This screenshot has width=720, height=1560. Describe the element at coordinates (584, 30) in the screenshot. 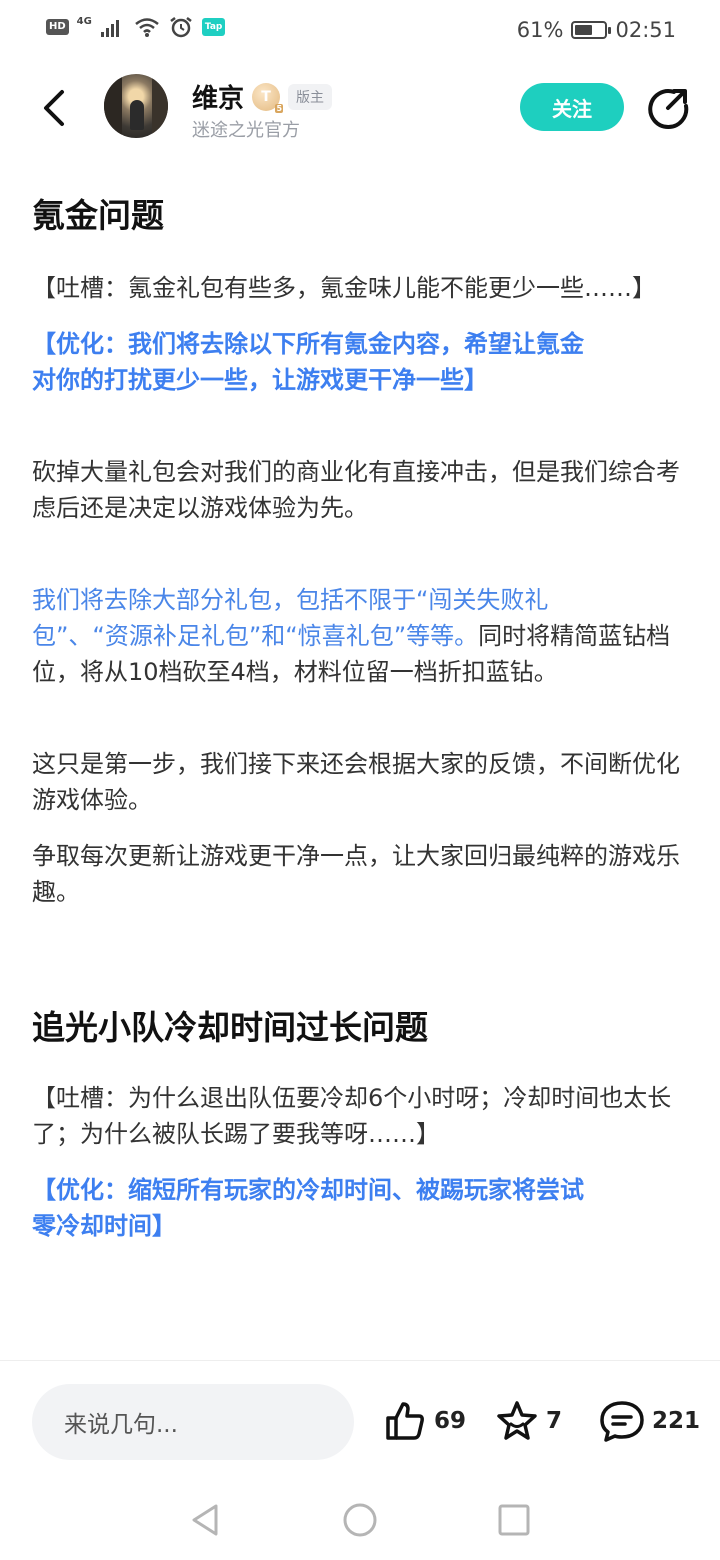

I see `battery-fill` at that location.